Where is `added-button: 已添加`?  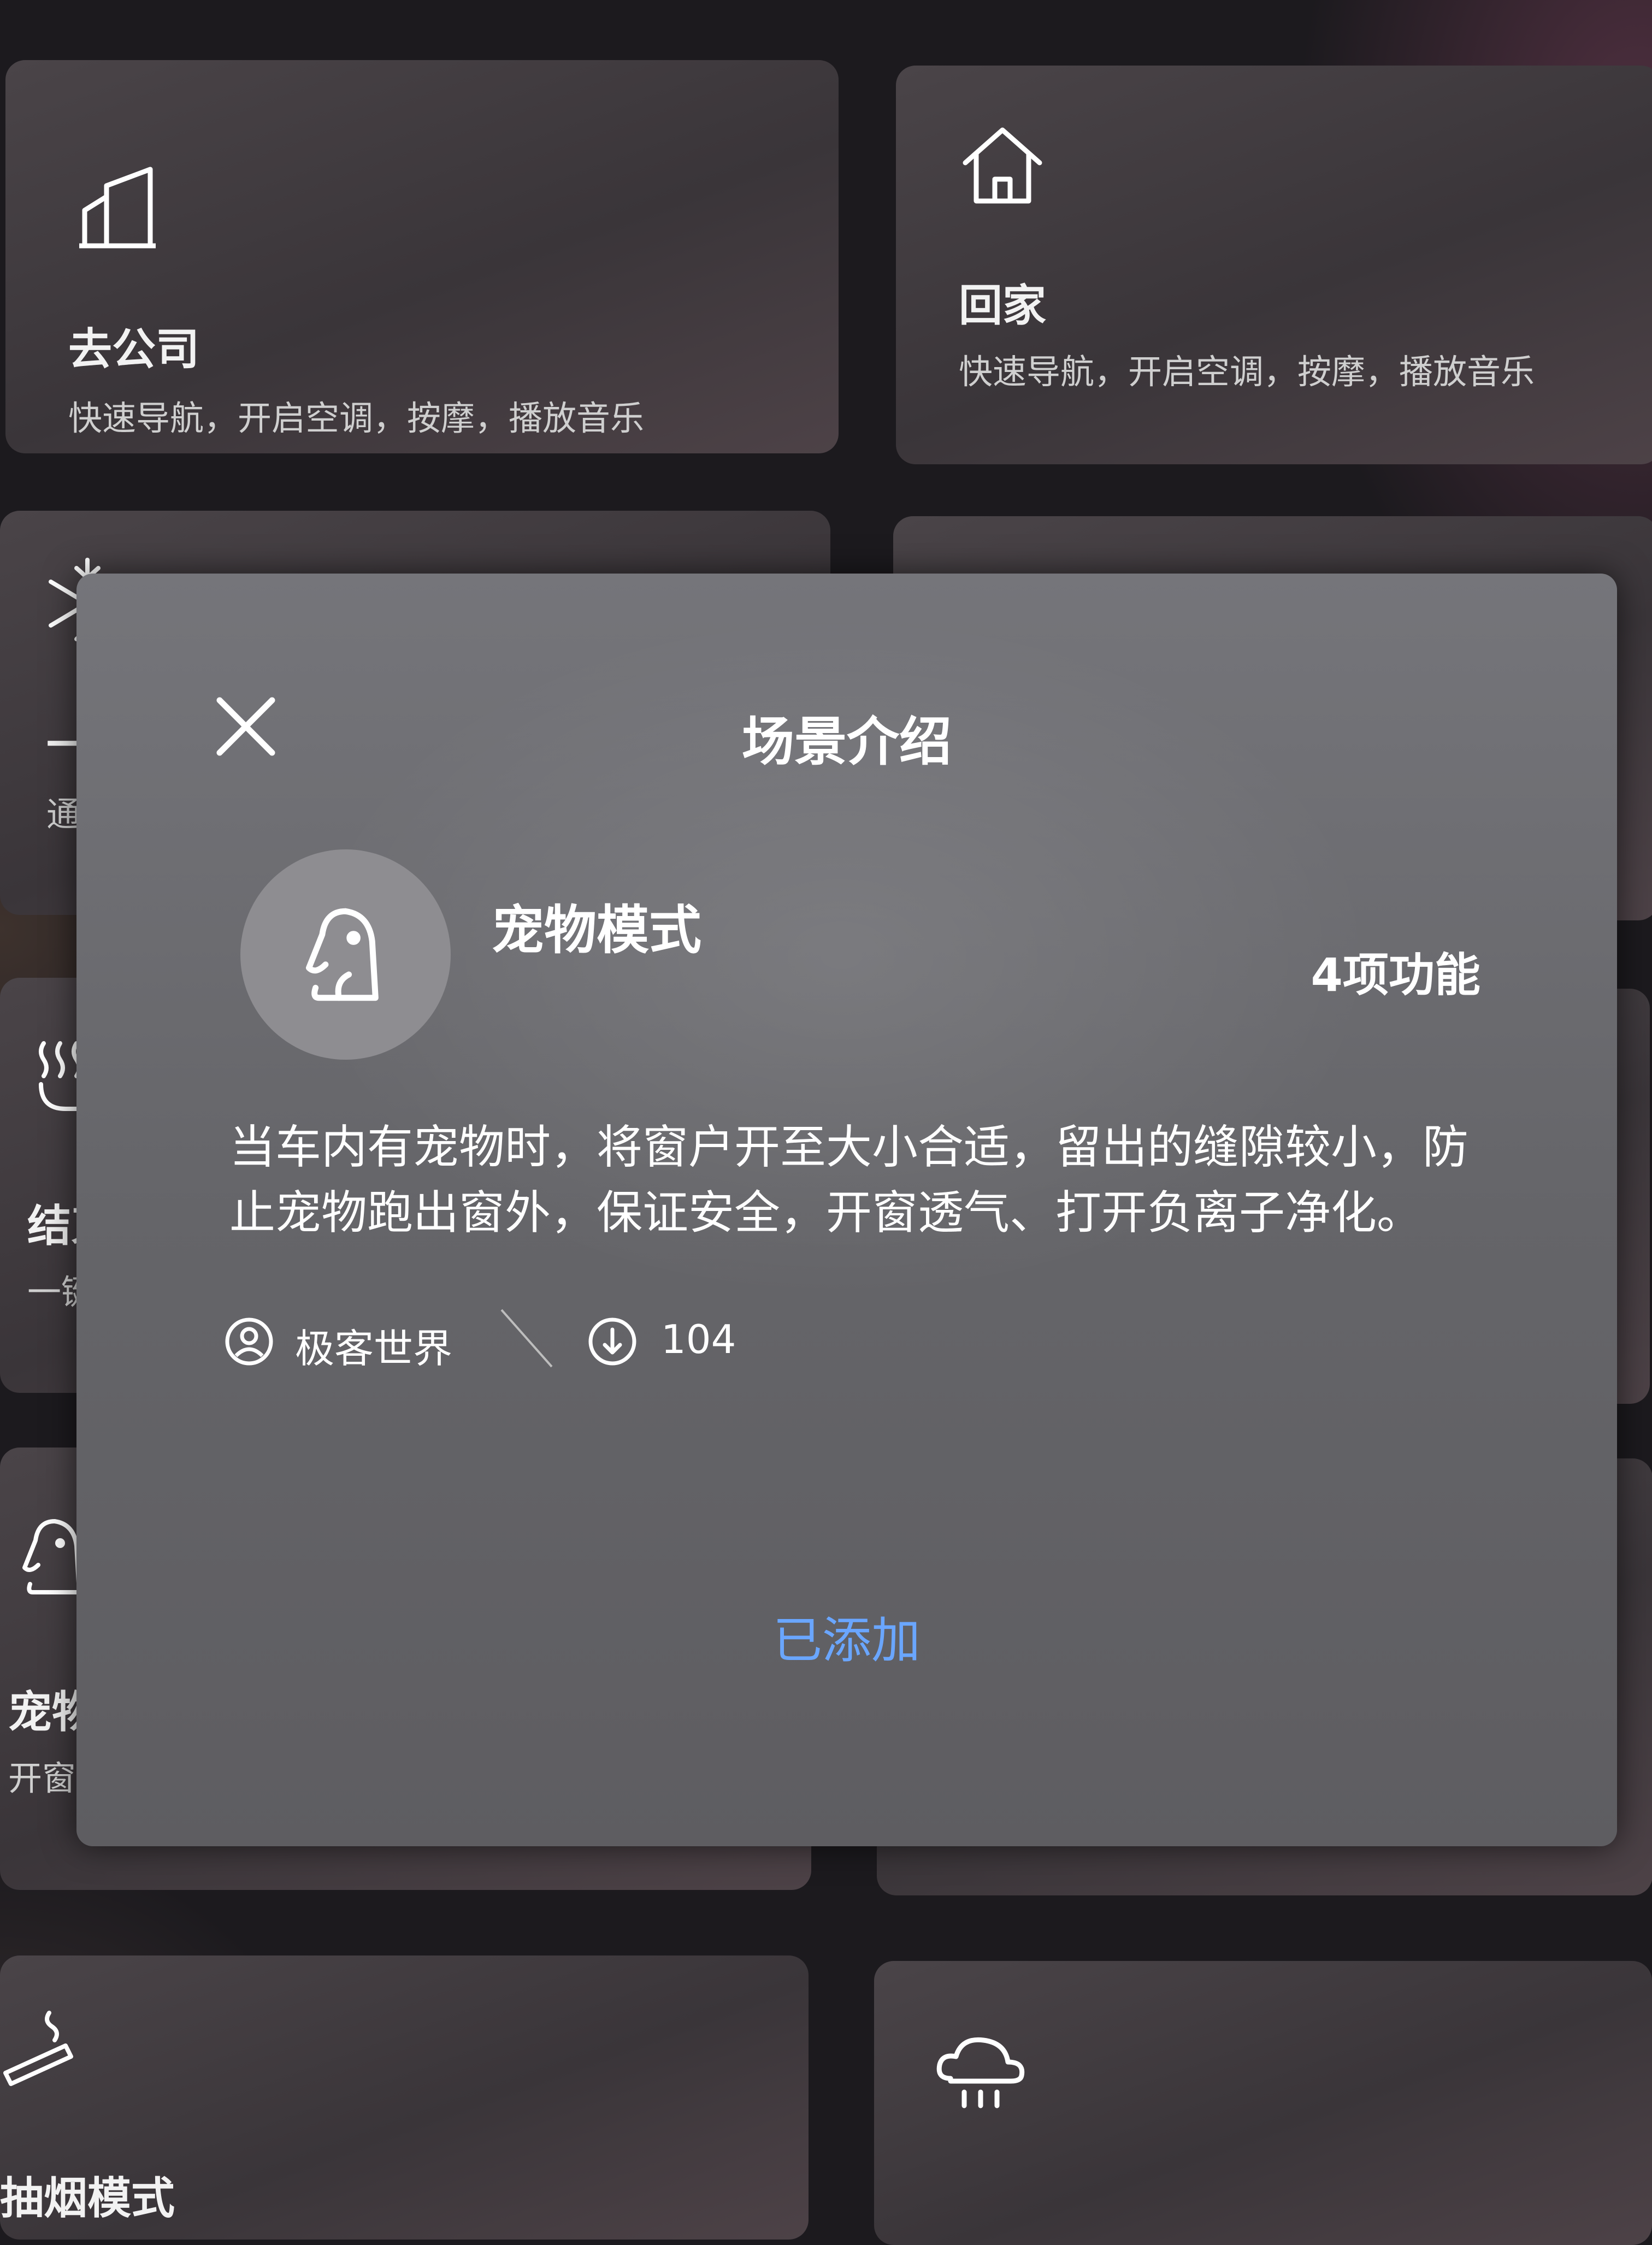
added-button: 已添加 is located at coordinates (846, 1635).